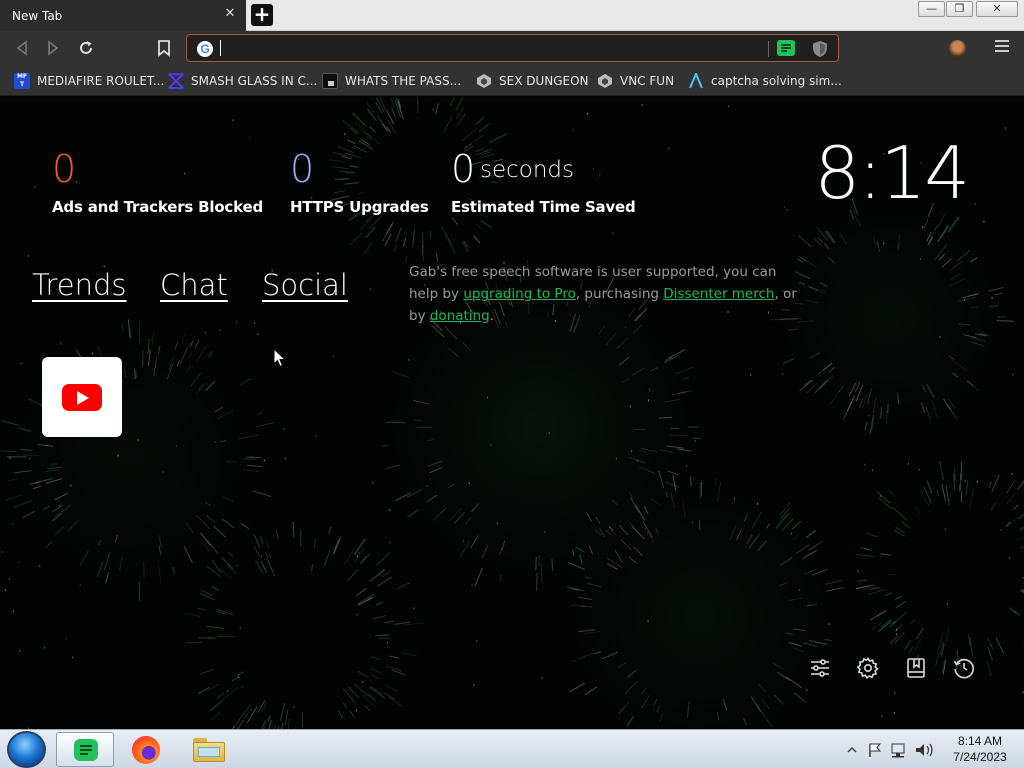 Image resolution: width=1024 pixels, height=768 pixels. What do you see at coordinates (820, 49) in the screenshot?
I see `shield-icon` at bounding box center [820, 49].